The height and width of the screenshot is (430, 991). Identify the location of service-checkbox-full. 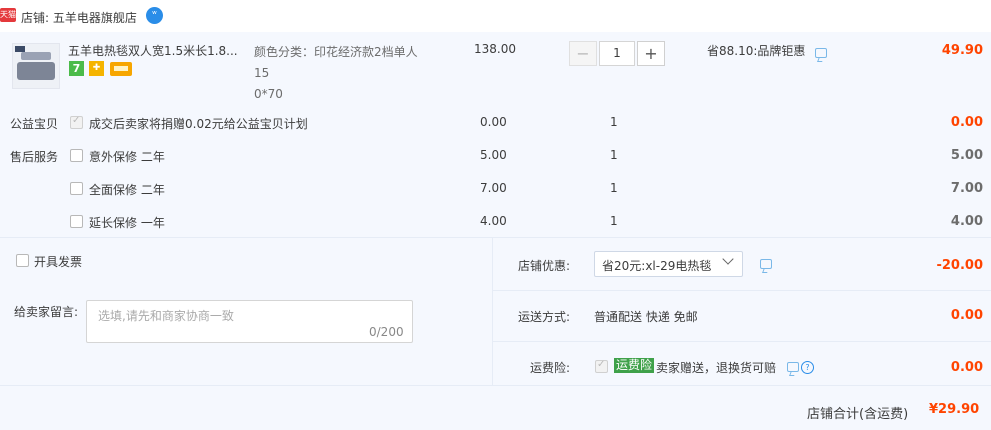
(76, 188).